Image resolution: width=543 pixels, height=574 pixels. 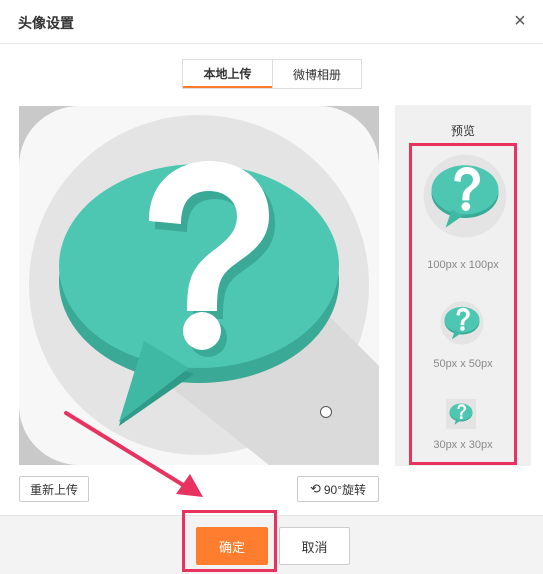 I want to click on tab-weibo-album: 微博相册, so click(x=316, y=74).